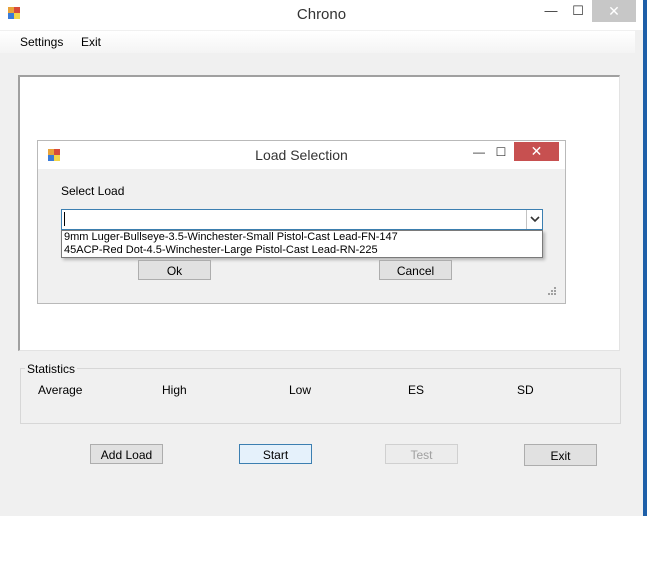  What do you see at coordinates (578, 11) in the screenshot?
I see `maximize-button: ☐` at bounding box center [578, 11].